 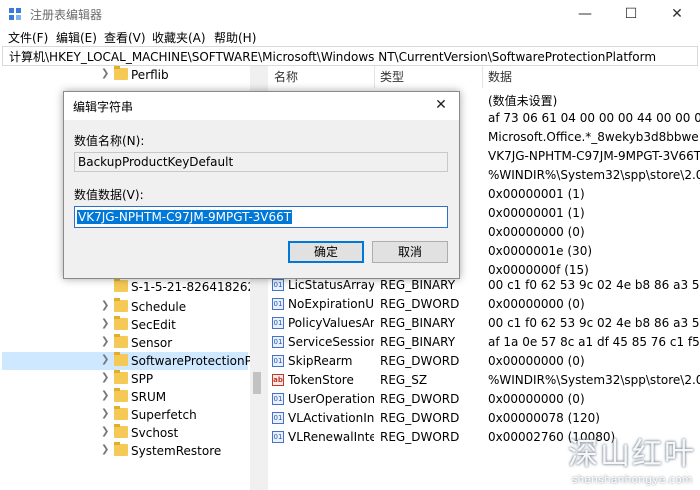 What do you see at coordinates (410, 252) in the screenshot?
I see `cancel-button: 取消` at bounding box center [410, 252].